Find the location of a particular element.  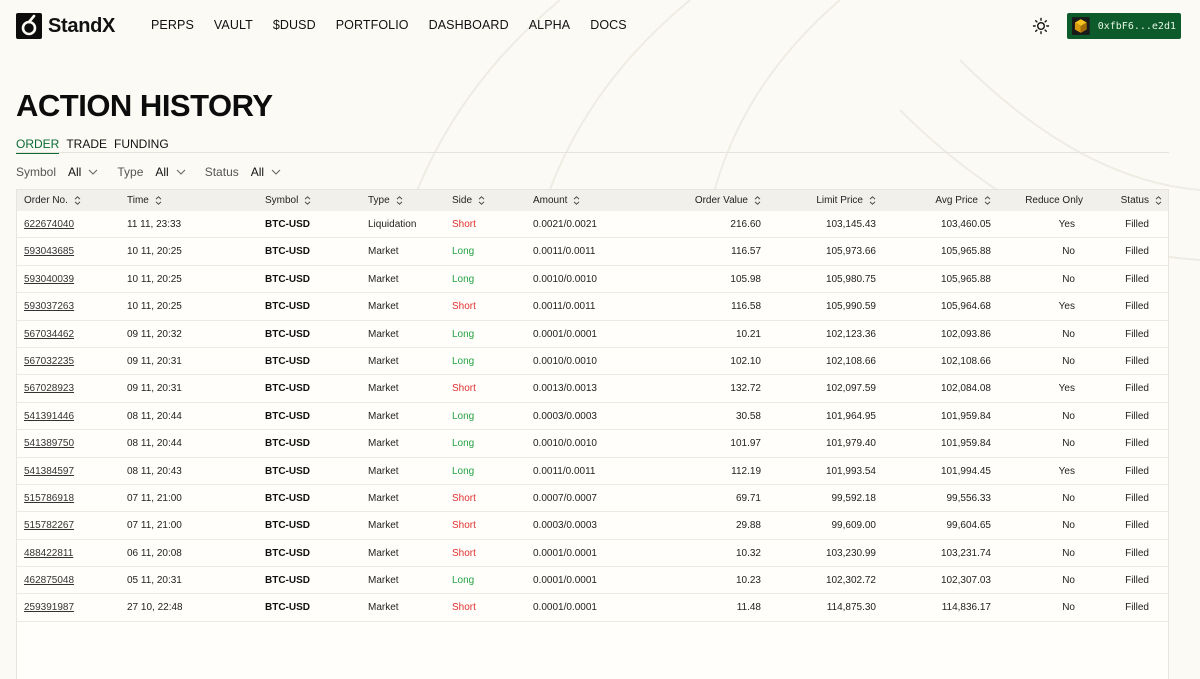

brand-logo: StandX is located at coordinates (65, 26).